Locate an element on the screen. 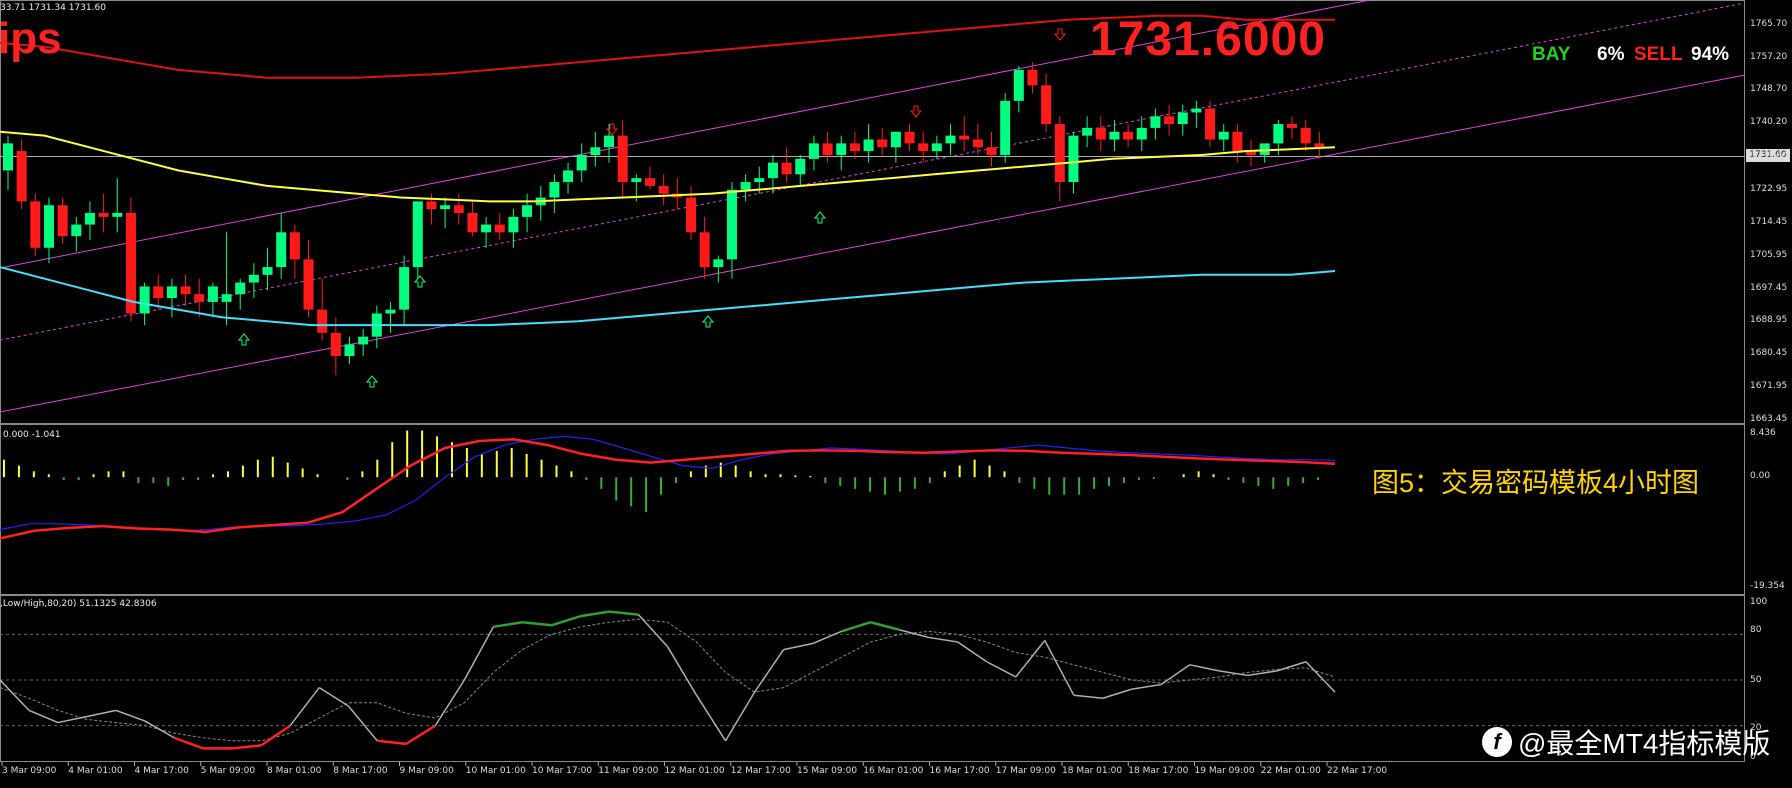  sell-arrow-icon is located at coordinates (612, 129).